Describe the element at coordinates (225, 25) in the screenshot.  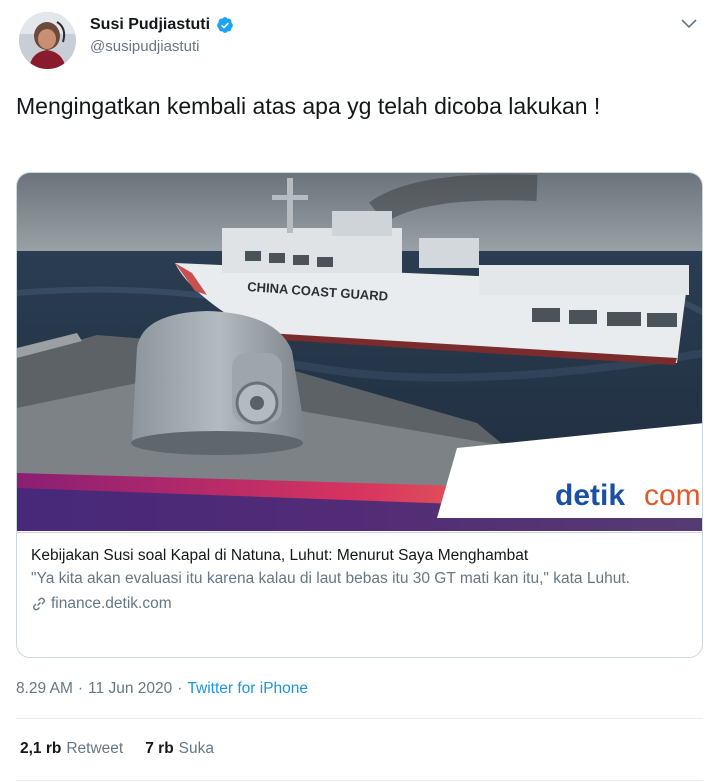
I see `verified-badge-icon` at that location.